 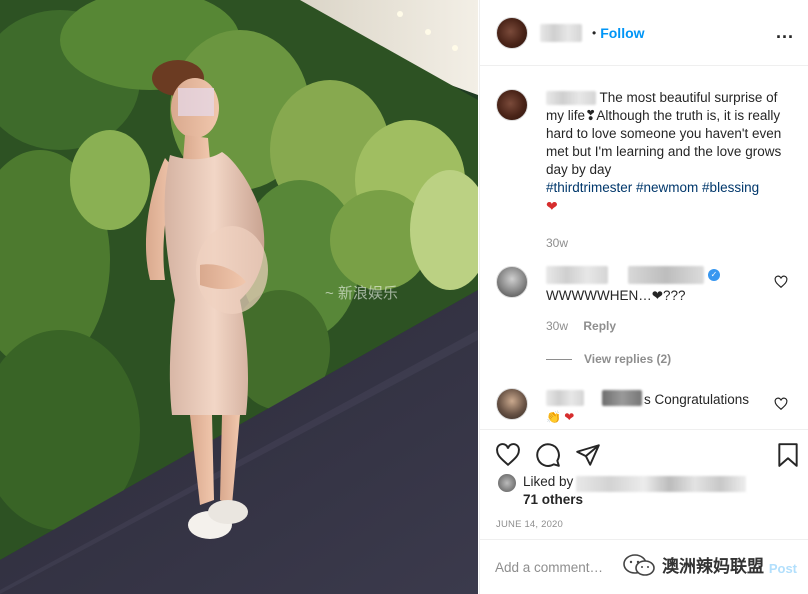 What do you see at coordinates (588, 455) in the screenshot?
I see `share-icon` at bounding box center [588, 455].